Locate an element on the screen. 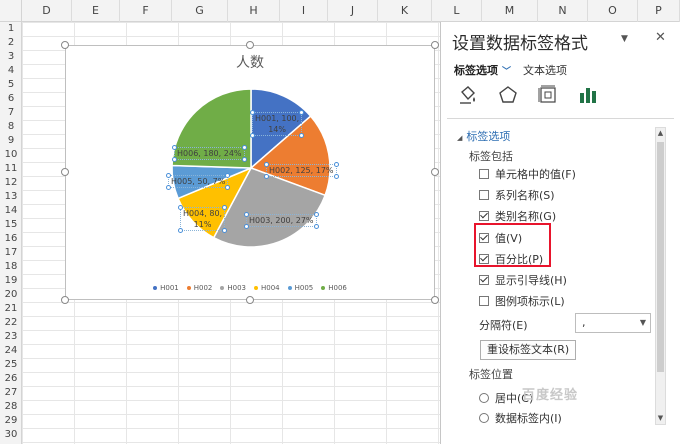  size-properties-icon is located at coordinates (548, 95).